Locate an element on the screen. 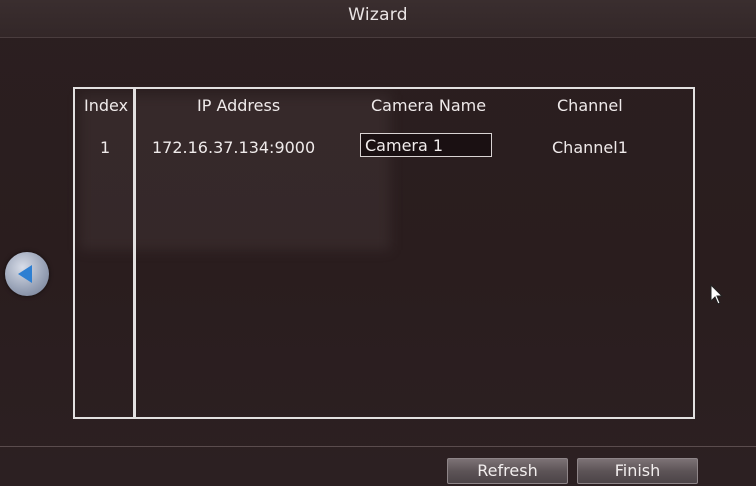  mouse-cursor-icon is located at coordinates (717, 296).